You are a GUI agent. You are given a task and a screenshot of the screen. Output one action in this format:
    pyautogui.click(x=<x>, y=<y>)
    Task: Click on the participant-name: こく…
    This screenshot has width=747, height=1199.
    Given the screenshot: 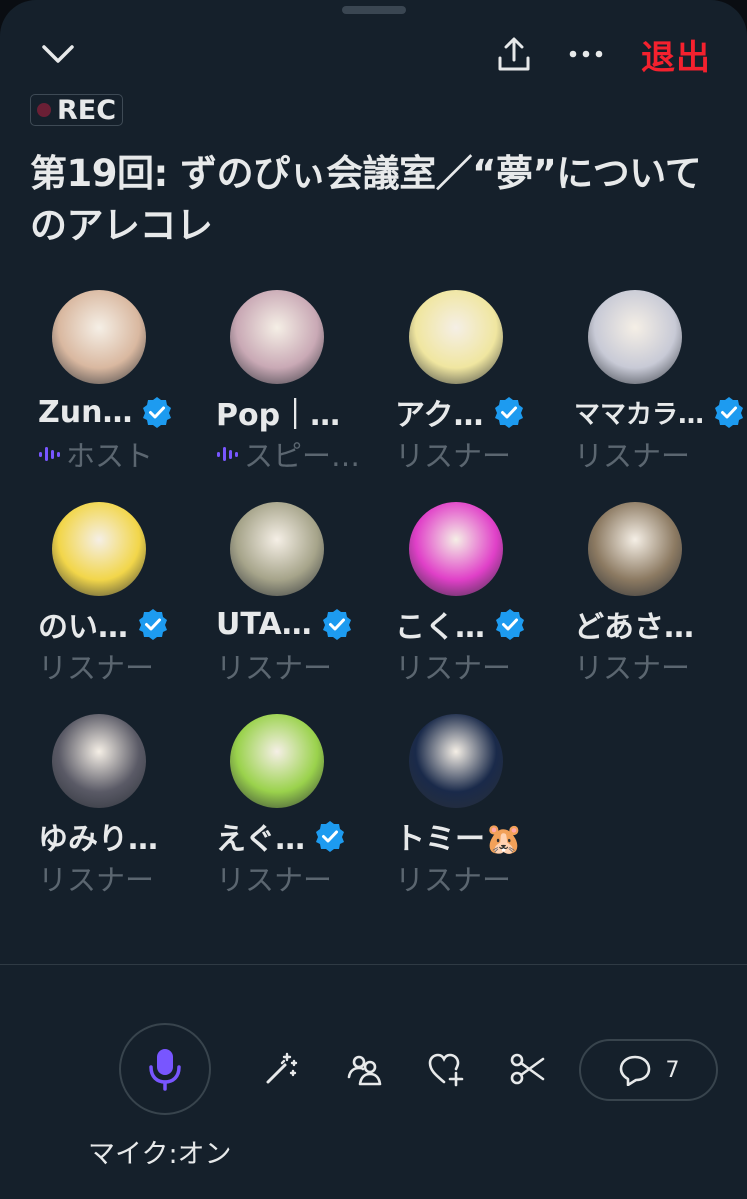 What is the action you would take?
    pyautogui.click(x=440, y=627)
    